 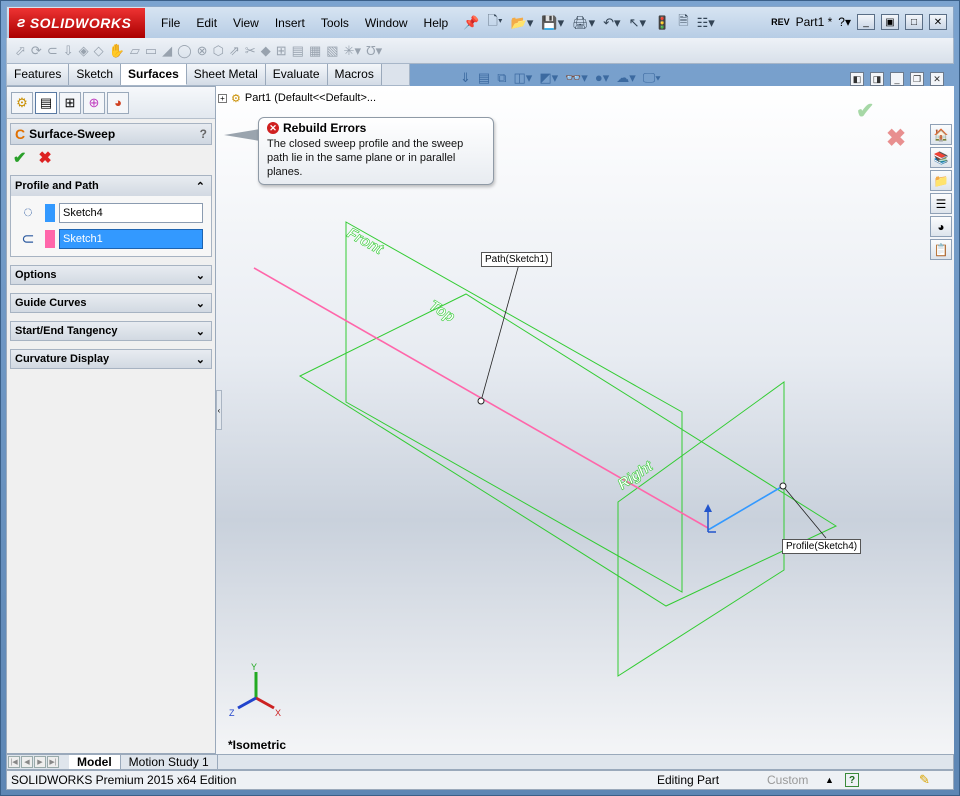 What do you see at coordinates (436, 23) in the screenshot?
I see `menu-help: Help` at bounding box center [436, 23].